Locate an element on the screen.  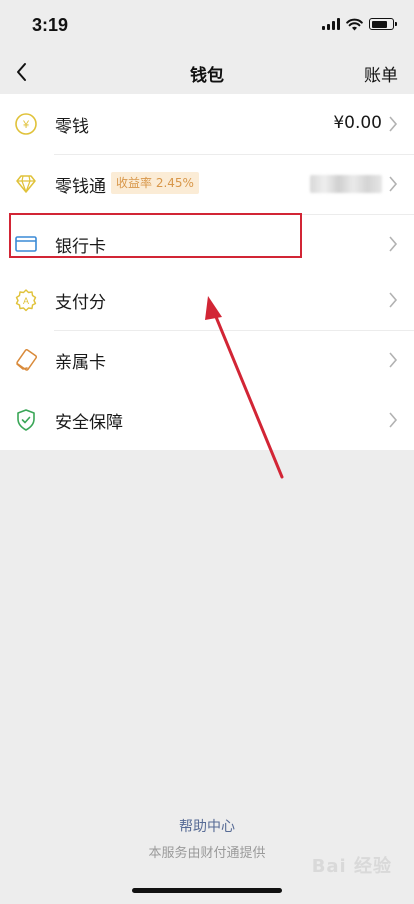
status-time: 3:19 is located at coordinates (50, 25).